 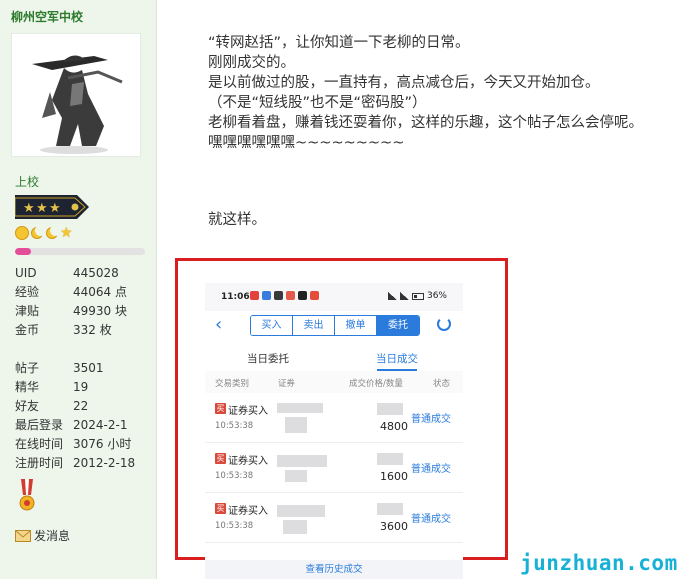 I want to click on trade-segment-control: 买入 卖出 撤单 委托, so click(x=335, y=325).